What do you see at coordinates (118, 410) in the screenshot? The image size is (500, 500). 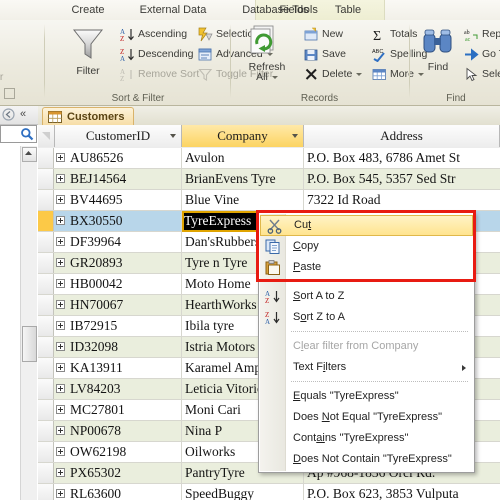 I see `cell-customerid: MC27801` at bounding box center [118, 410].